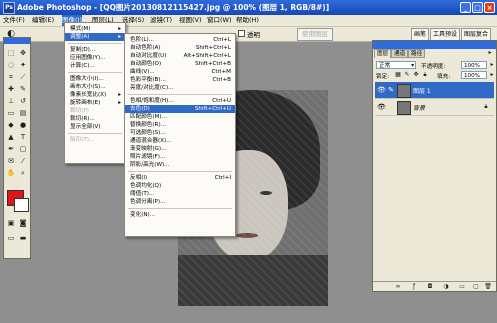  I want to click on quick-mask-on-icon: ◙, so click(23, 223).